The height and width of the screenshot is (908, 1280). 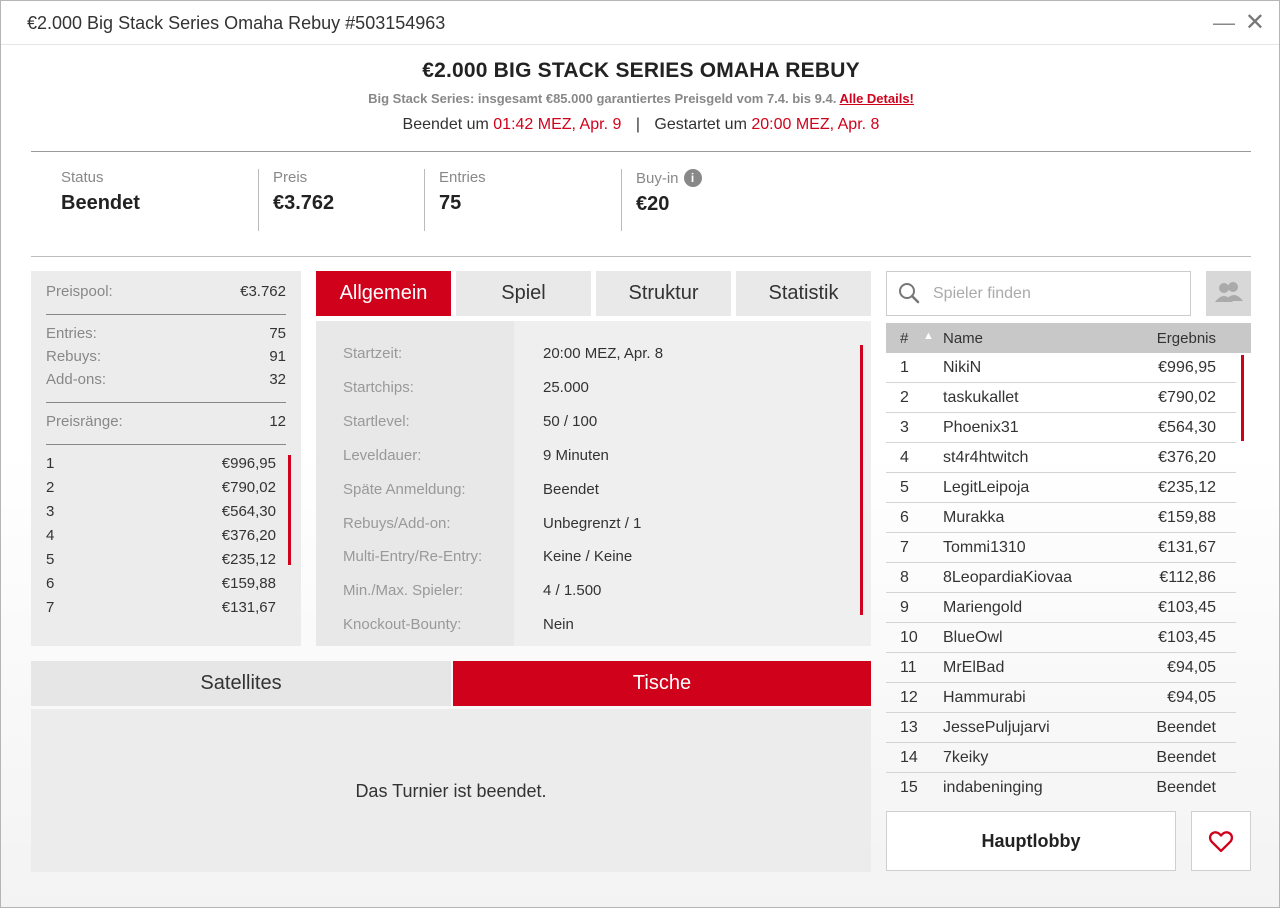 What do you see at coordinates (963, 338) in the screenshot?
I see `name-column-header: Name` at bounding box center [963, 338].